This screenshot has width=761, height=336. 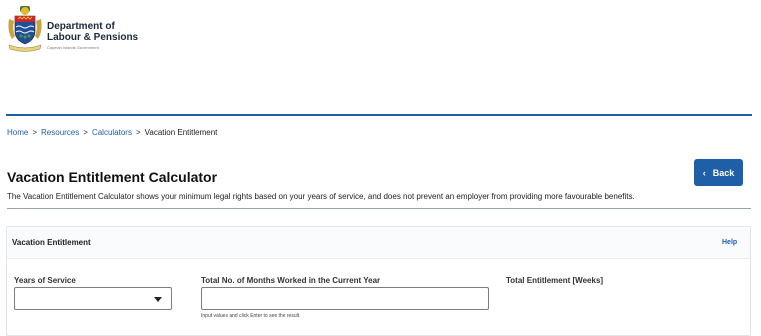 What do you see at coordinates (729, 242) in the screenshot?
I see `help-link: Help` at bounding box center [729, 242].